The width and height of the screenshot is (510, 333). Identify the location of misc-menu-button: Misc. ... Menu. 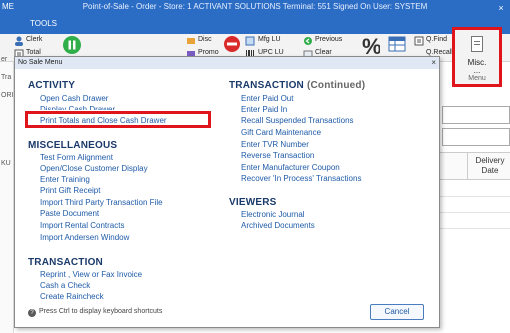
(477, 57).